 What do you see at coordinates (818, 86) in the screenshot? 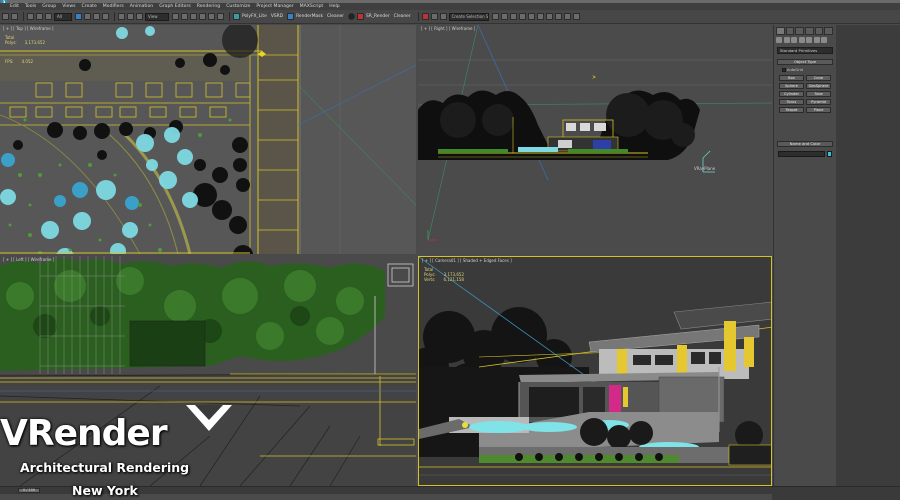
I see `geosphere-button: GeoSphere` at bounding box center [818, 86].